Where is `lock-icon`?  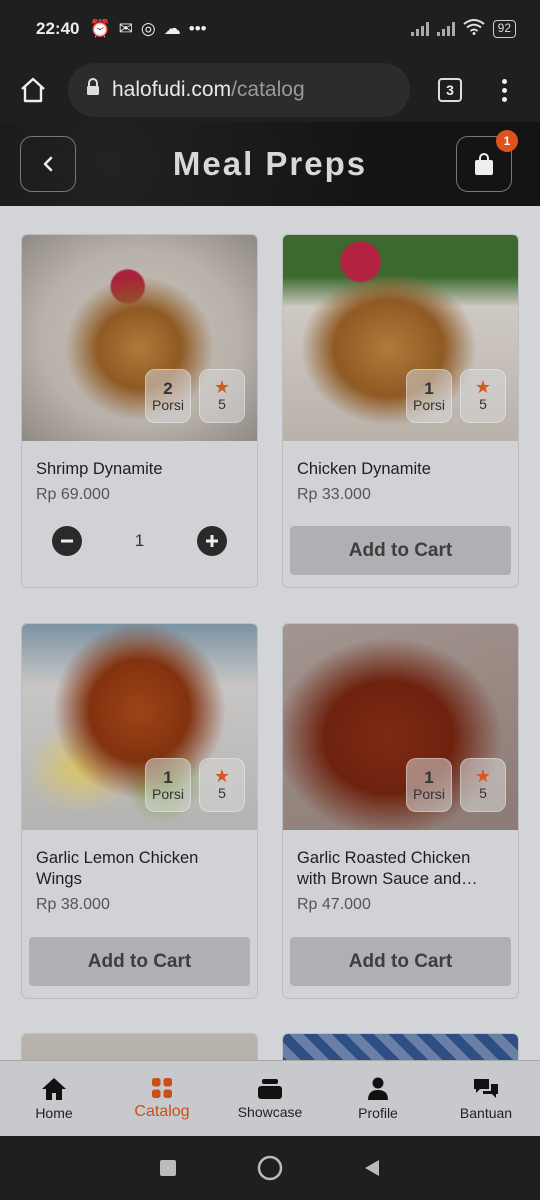 lock-icon is located at coordinates (93, 90).